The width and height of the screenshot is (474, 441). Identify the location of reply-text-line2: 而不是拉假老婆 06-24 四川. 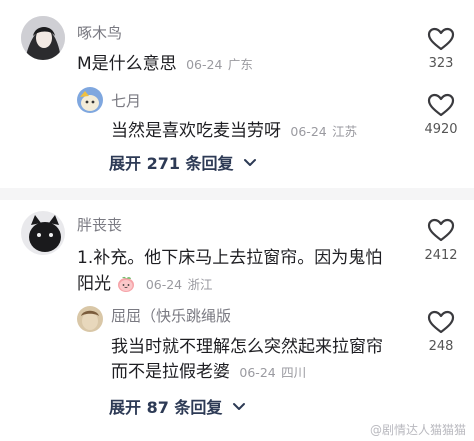
(208, 369).